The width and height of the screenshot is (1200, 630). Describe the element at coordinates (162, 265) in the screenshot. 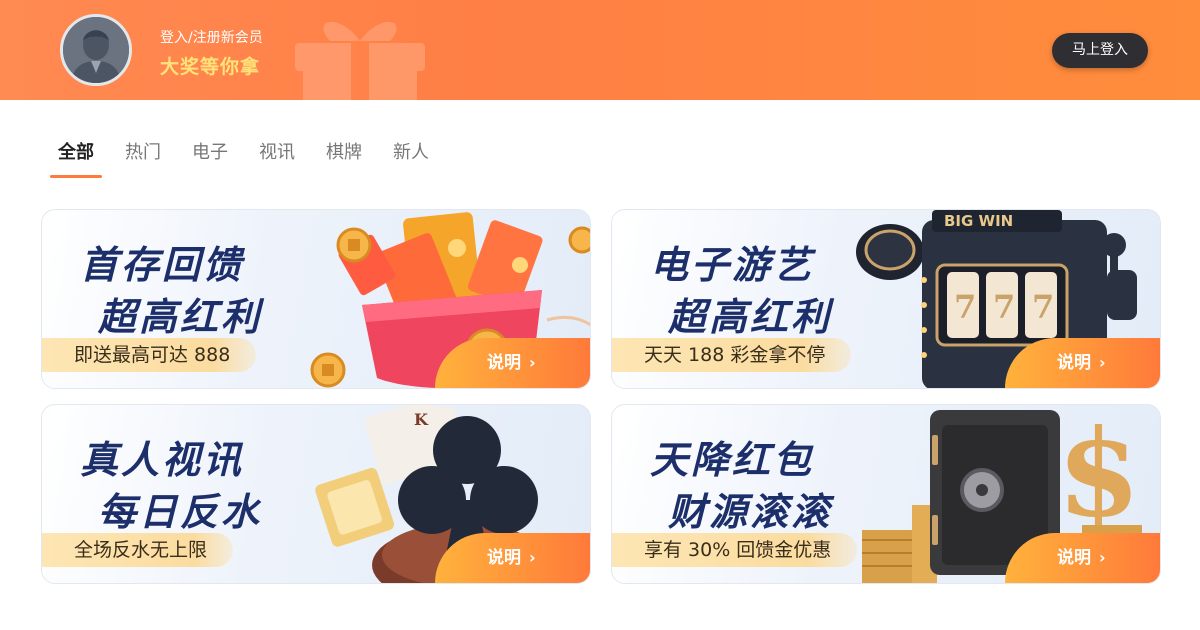

I see `promo-title-line1: 首存回馈` at that location.